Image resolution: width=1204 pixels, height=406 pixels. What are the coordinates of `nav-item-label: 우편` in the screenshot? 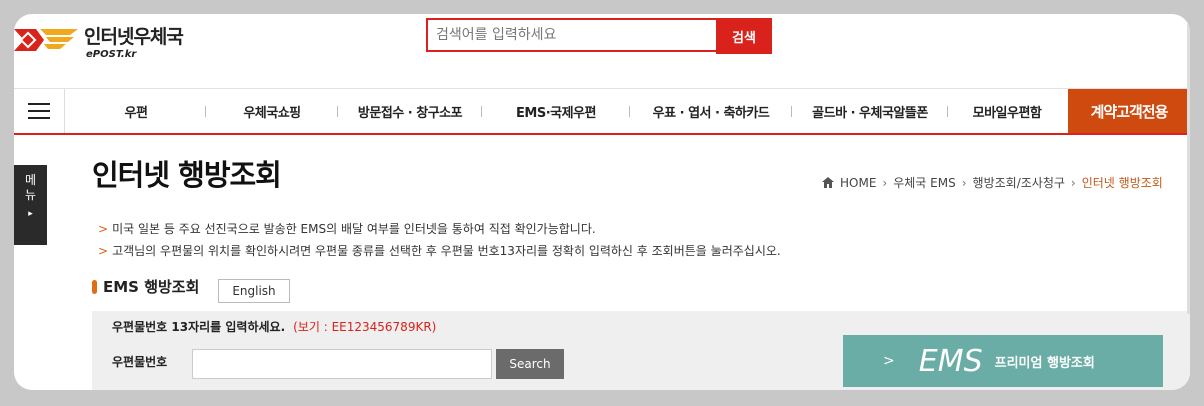 It's located at (136, 113).